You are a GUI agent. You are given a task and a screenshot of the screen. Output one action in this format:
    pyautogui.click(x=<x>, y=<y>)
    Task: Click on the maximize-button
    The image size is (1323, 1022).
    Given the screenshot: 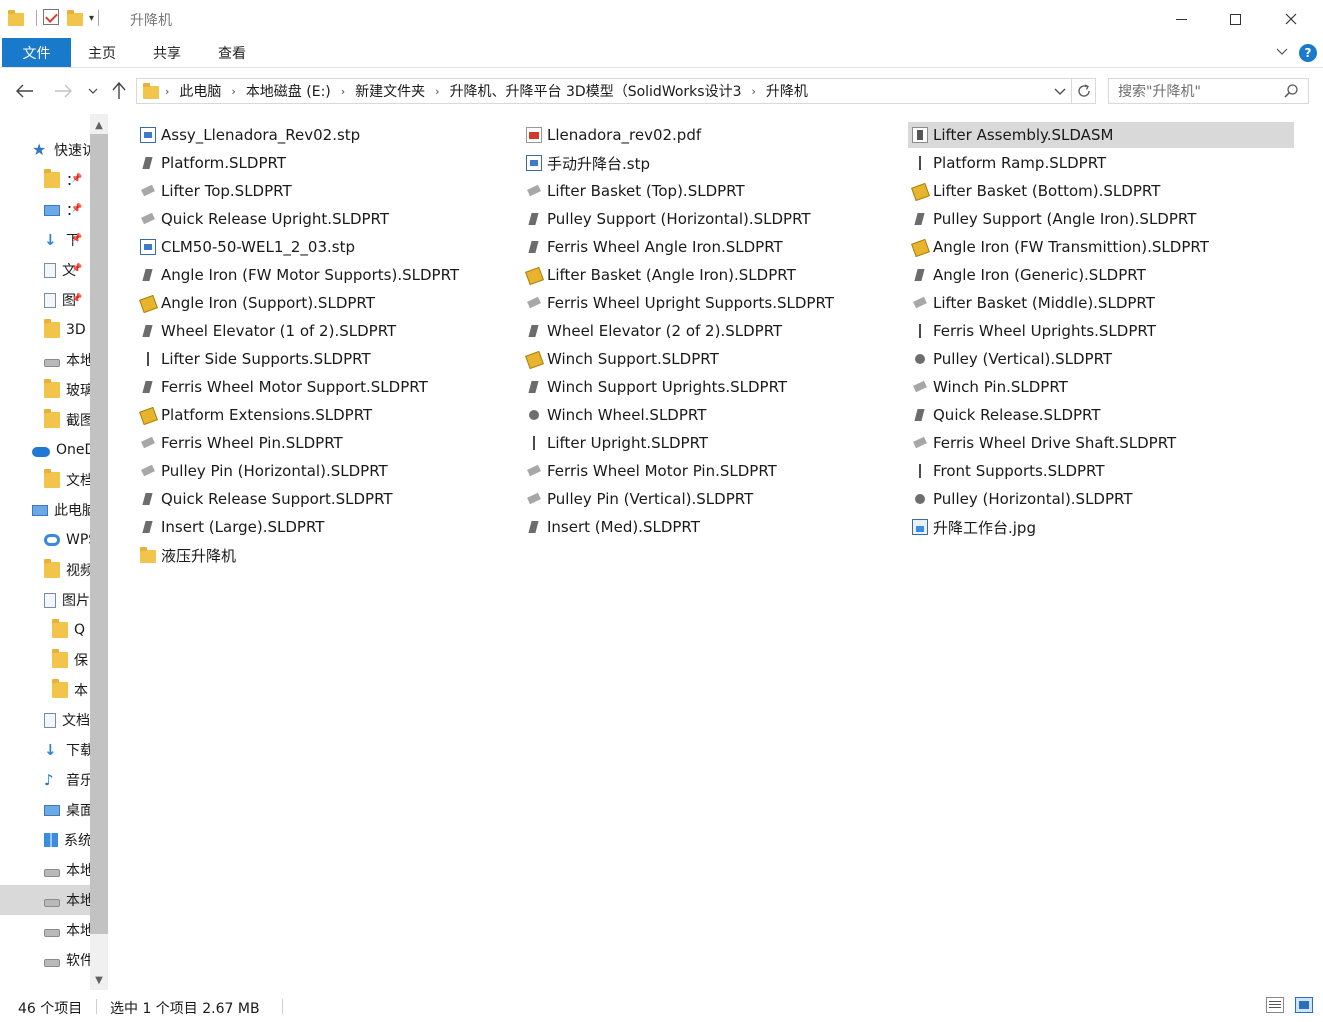 What is the action you would take?
    pyautogui.click(x=1235, y=19)
    